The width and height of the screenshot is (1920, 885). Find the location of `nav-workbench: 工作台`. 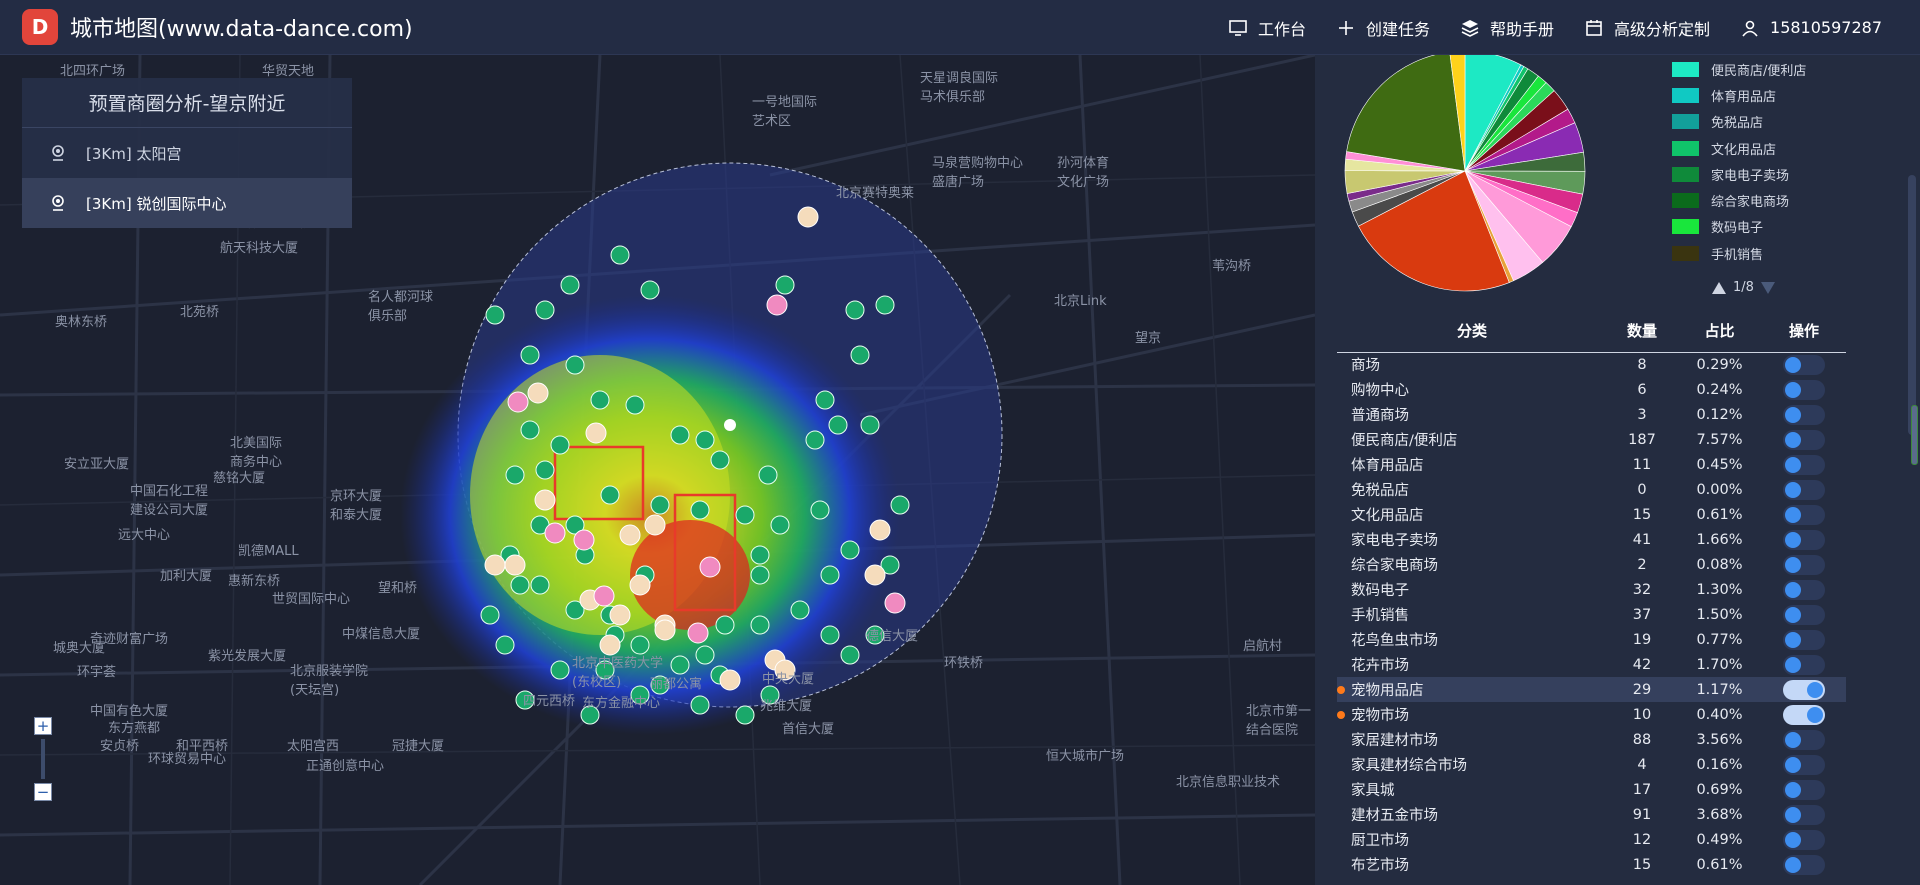

nav-workbench: 工作台 is located at coordinates (1267, 28).